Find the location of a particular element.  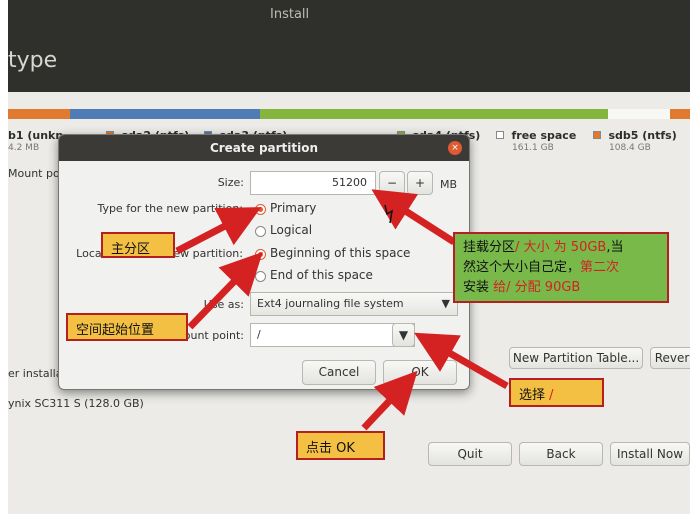

select-annotation: 选择 / is located at coordinates (556, 392).